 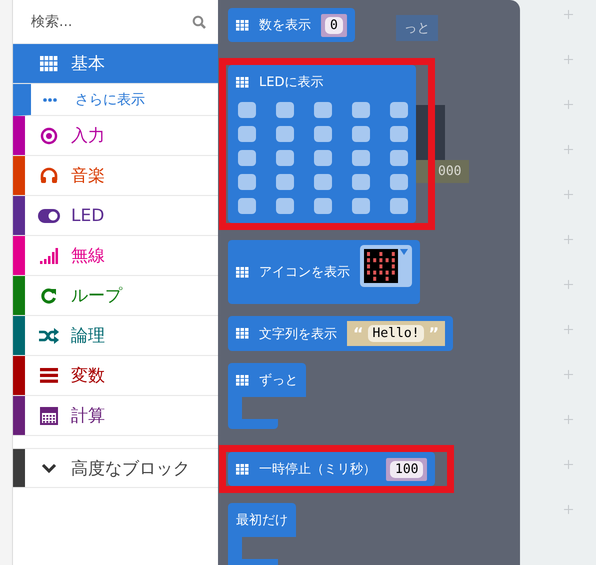 What do you see at coordinates (381, 266) in the screenshot?
I see `led-pattern-drawing` at bounding box center [381, 266].